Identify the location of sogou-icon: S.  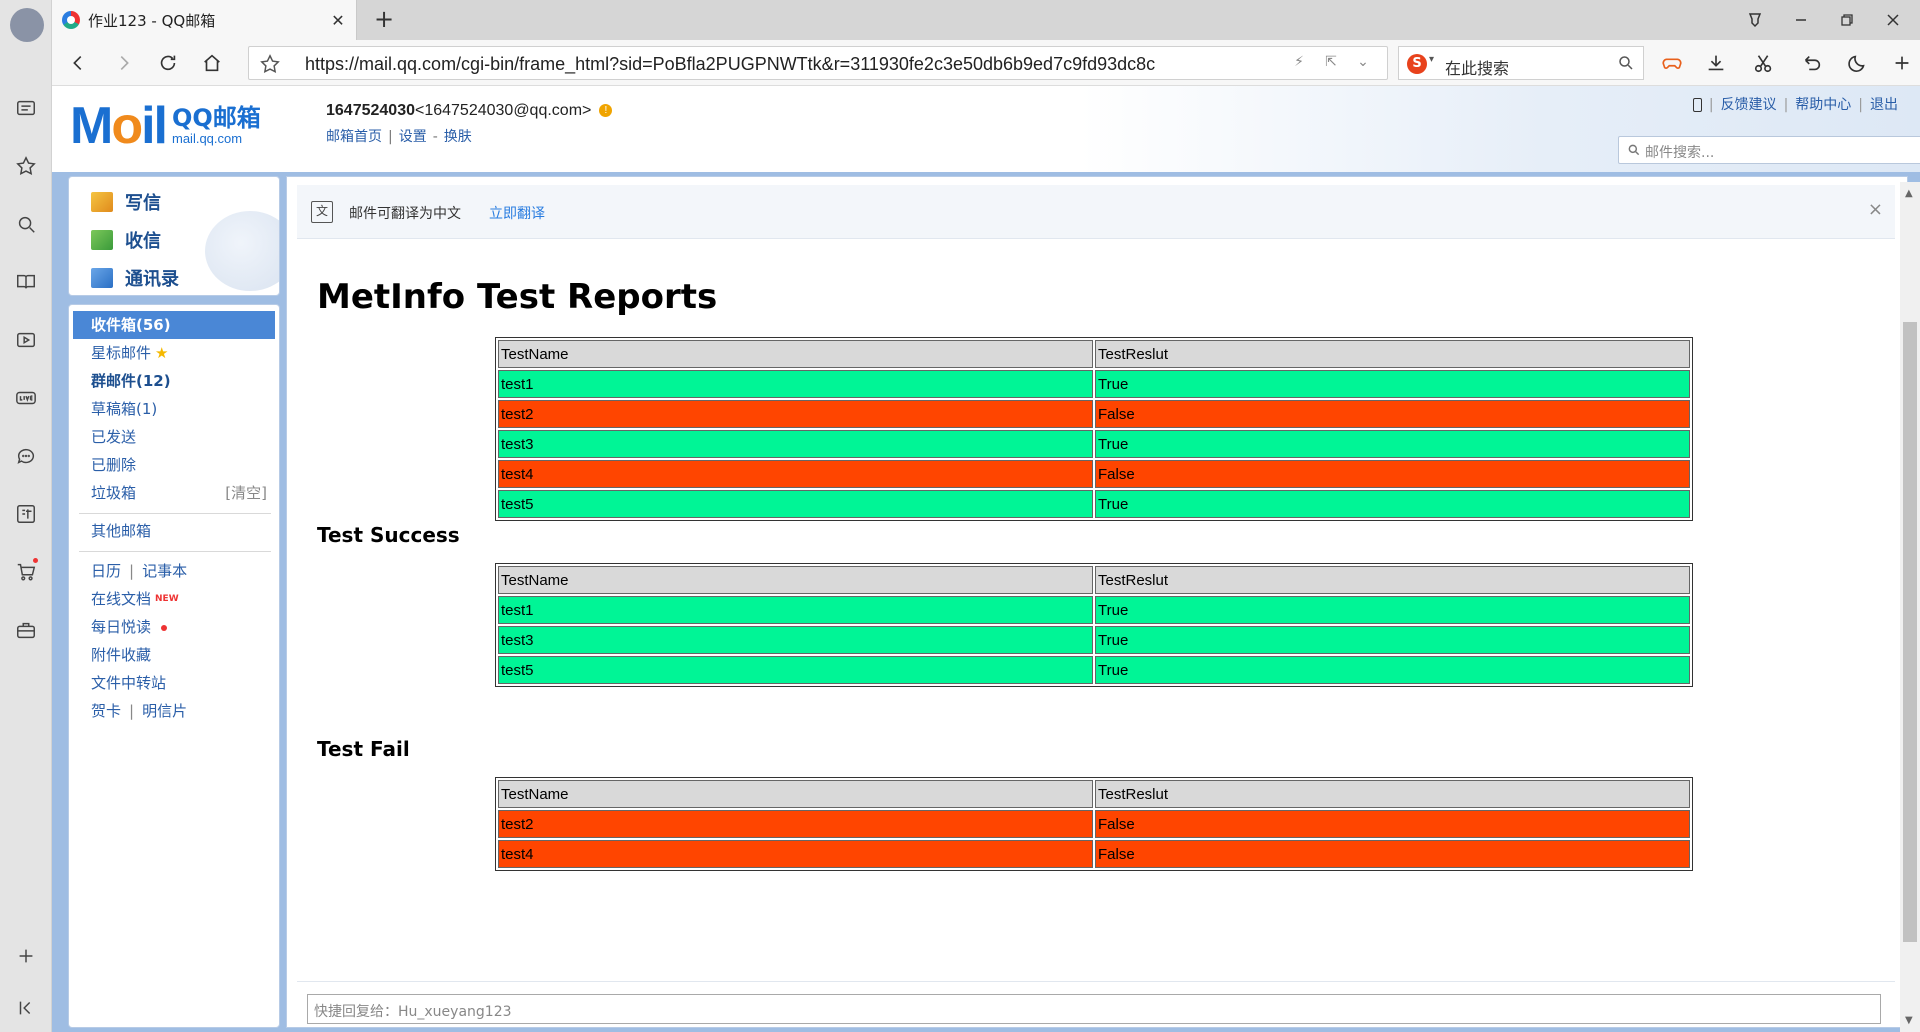
(1417, 64).